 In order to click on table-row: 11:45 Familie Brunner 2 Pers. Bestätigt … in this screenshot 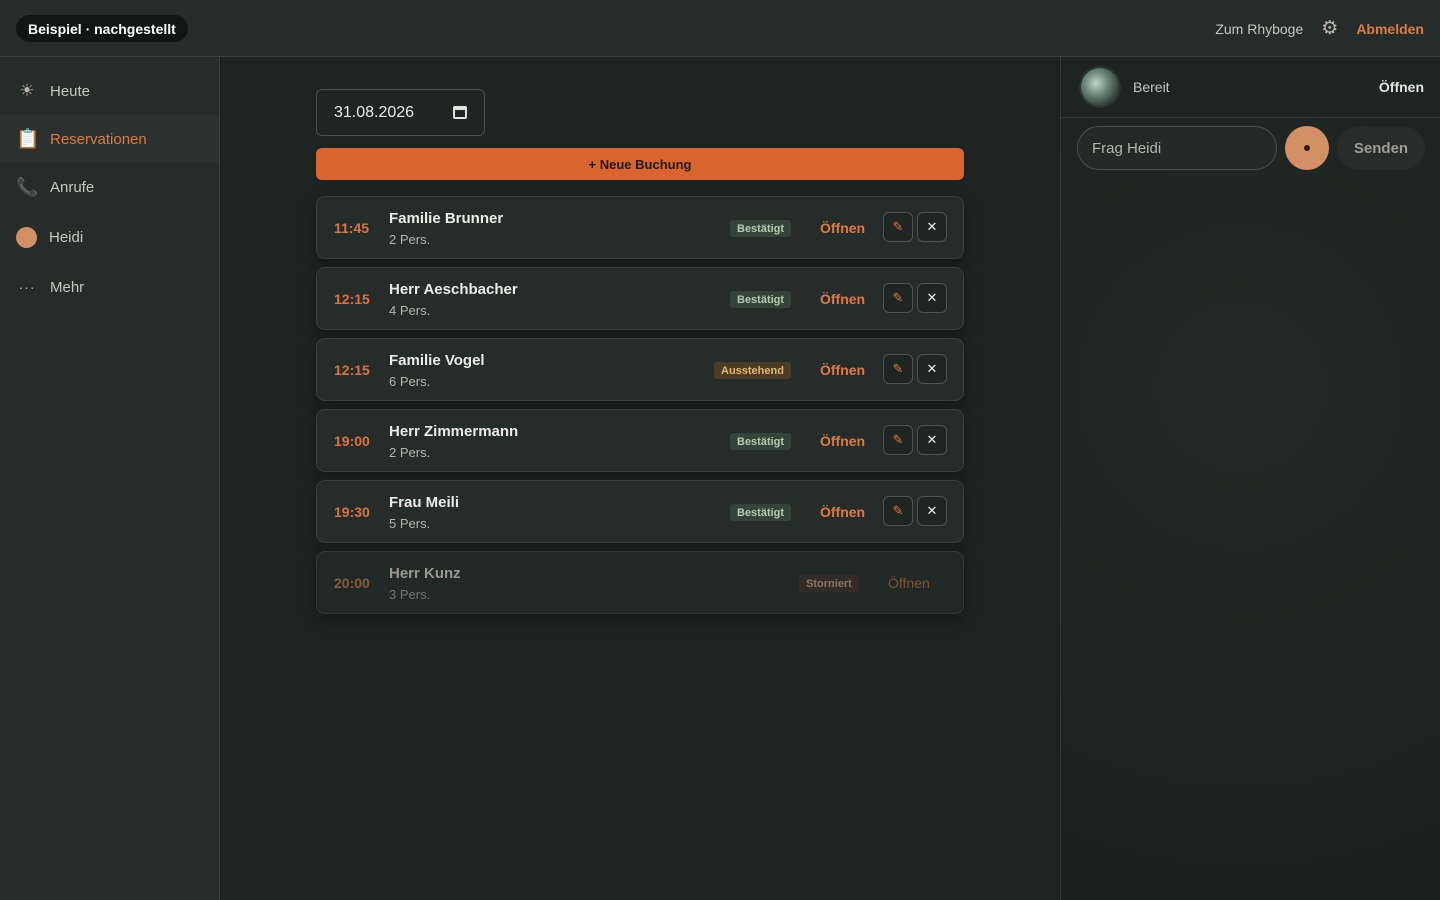, I will do `click(640, 227)`.